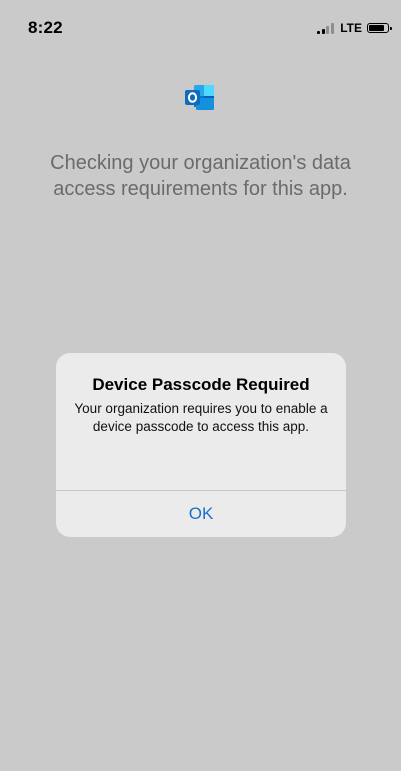 This screenshot has width=401, height=771. I want to click on ok-button: OK, so click(201, 514).